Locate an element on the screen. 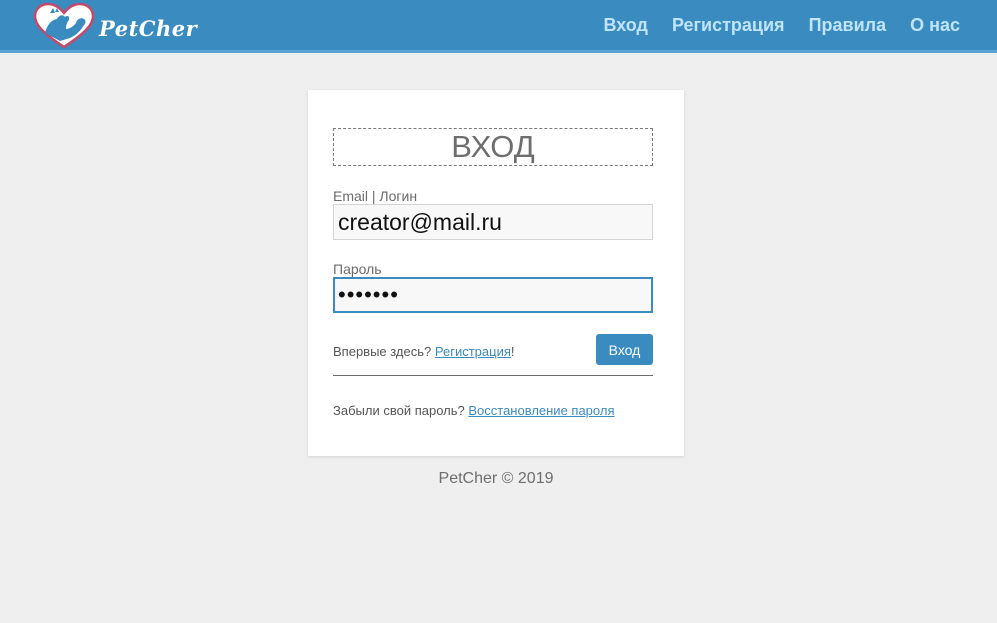 The width and height of the screenshot is (997, 623). register-link: Регистрация is located at coordinates (473, 351).